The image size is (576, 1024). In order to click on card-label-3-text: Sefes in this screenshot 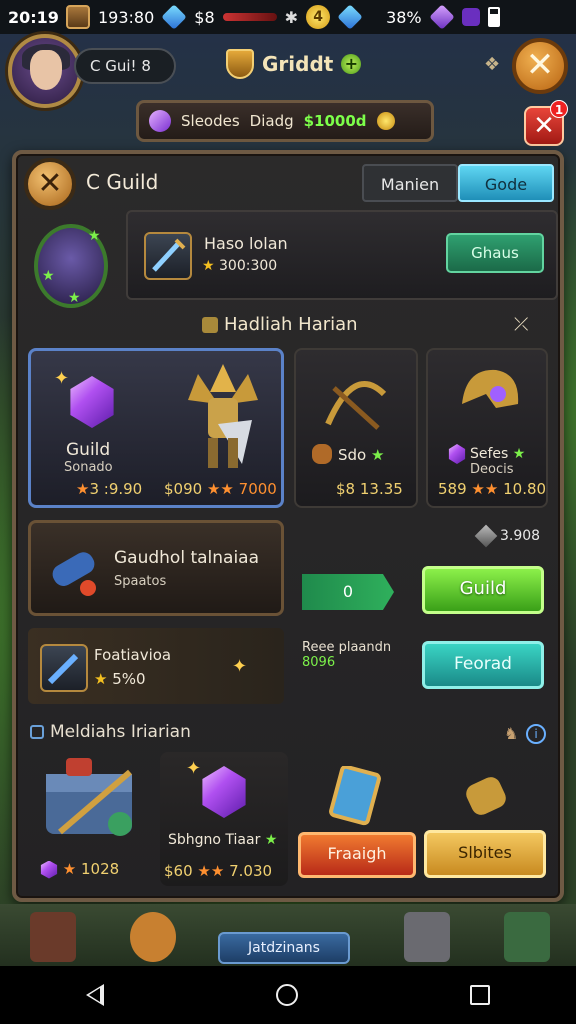, I will do `click(489, 454)`.